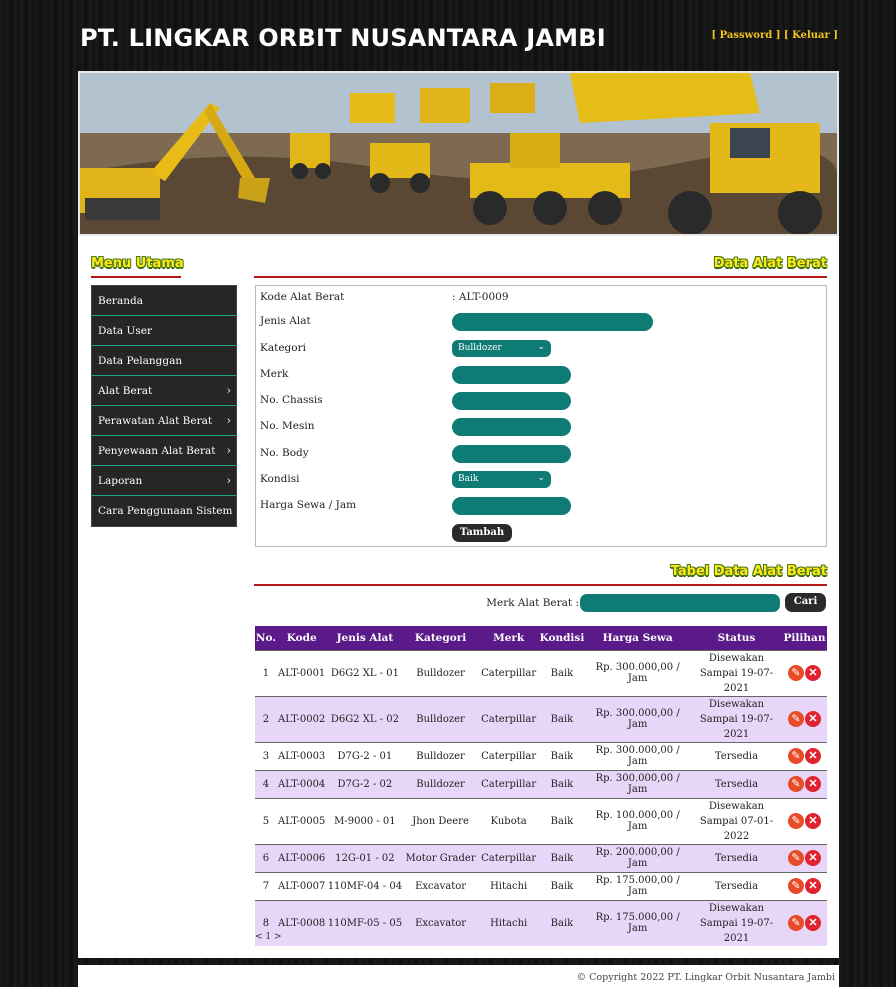 Image resolution: width=896 pixels, height=987 pixels. Describe the element at coordinates (364, 673) in the screenshot. I see `cell-jenis: D6G2 XL - 01` at that location.